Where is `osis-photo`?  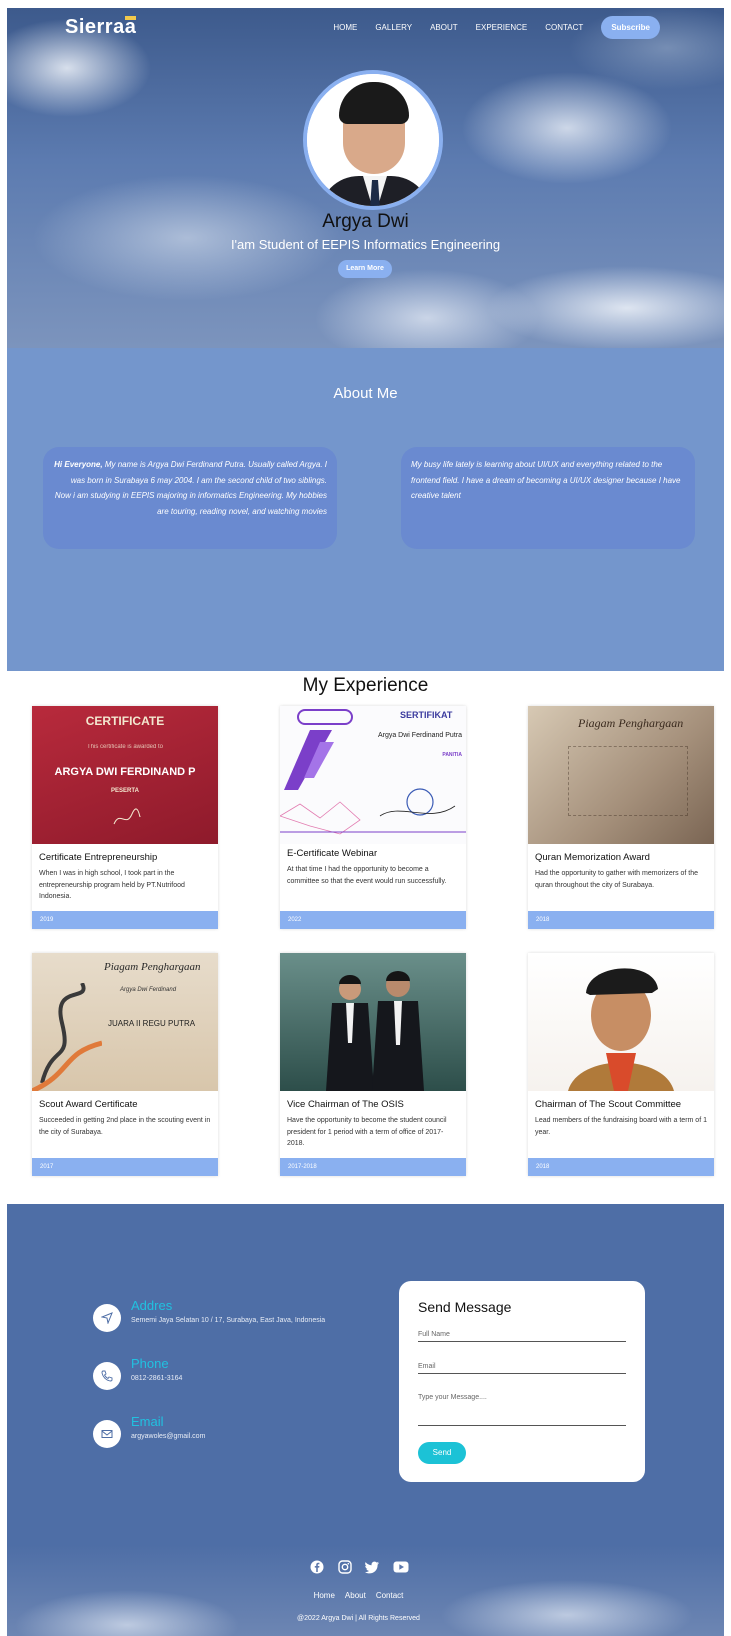 osis-photo is located at coordinates (373, 1022).